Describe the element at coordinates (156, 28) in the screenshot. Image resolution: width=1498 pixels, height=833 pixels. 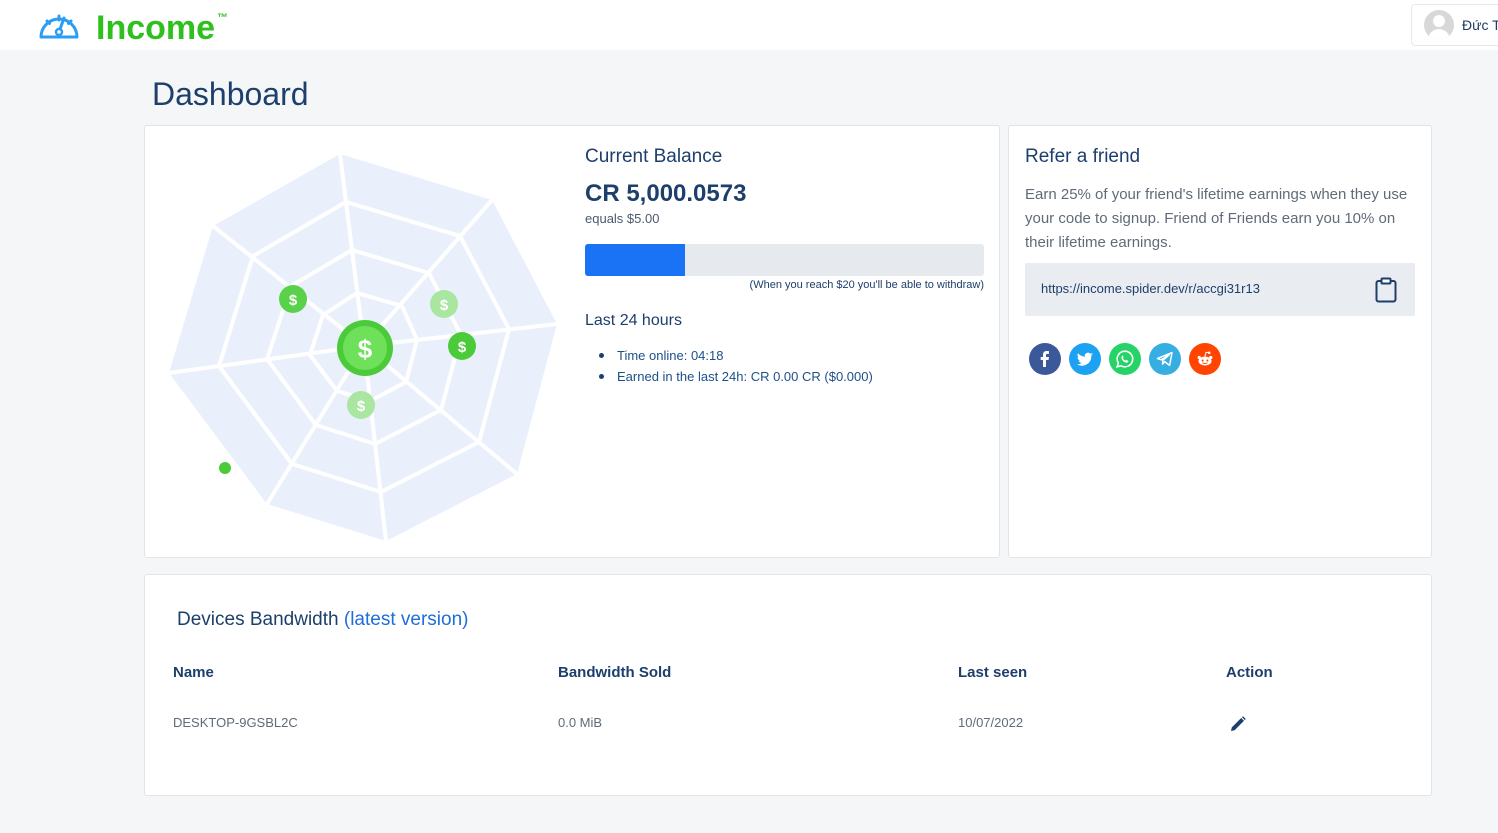
I see `brand-name: Income` at that location.